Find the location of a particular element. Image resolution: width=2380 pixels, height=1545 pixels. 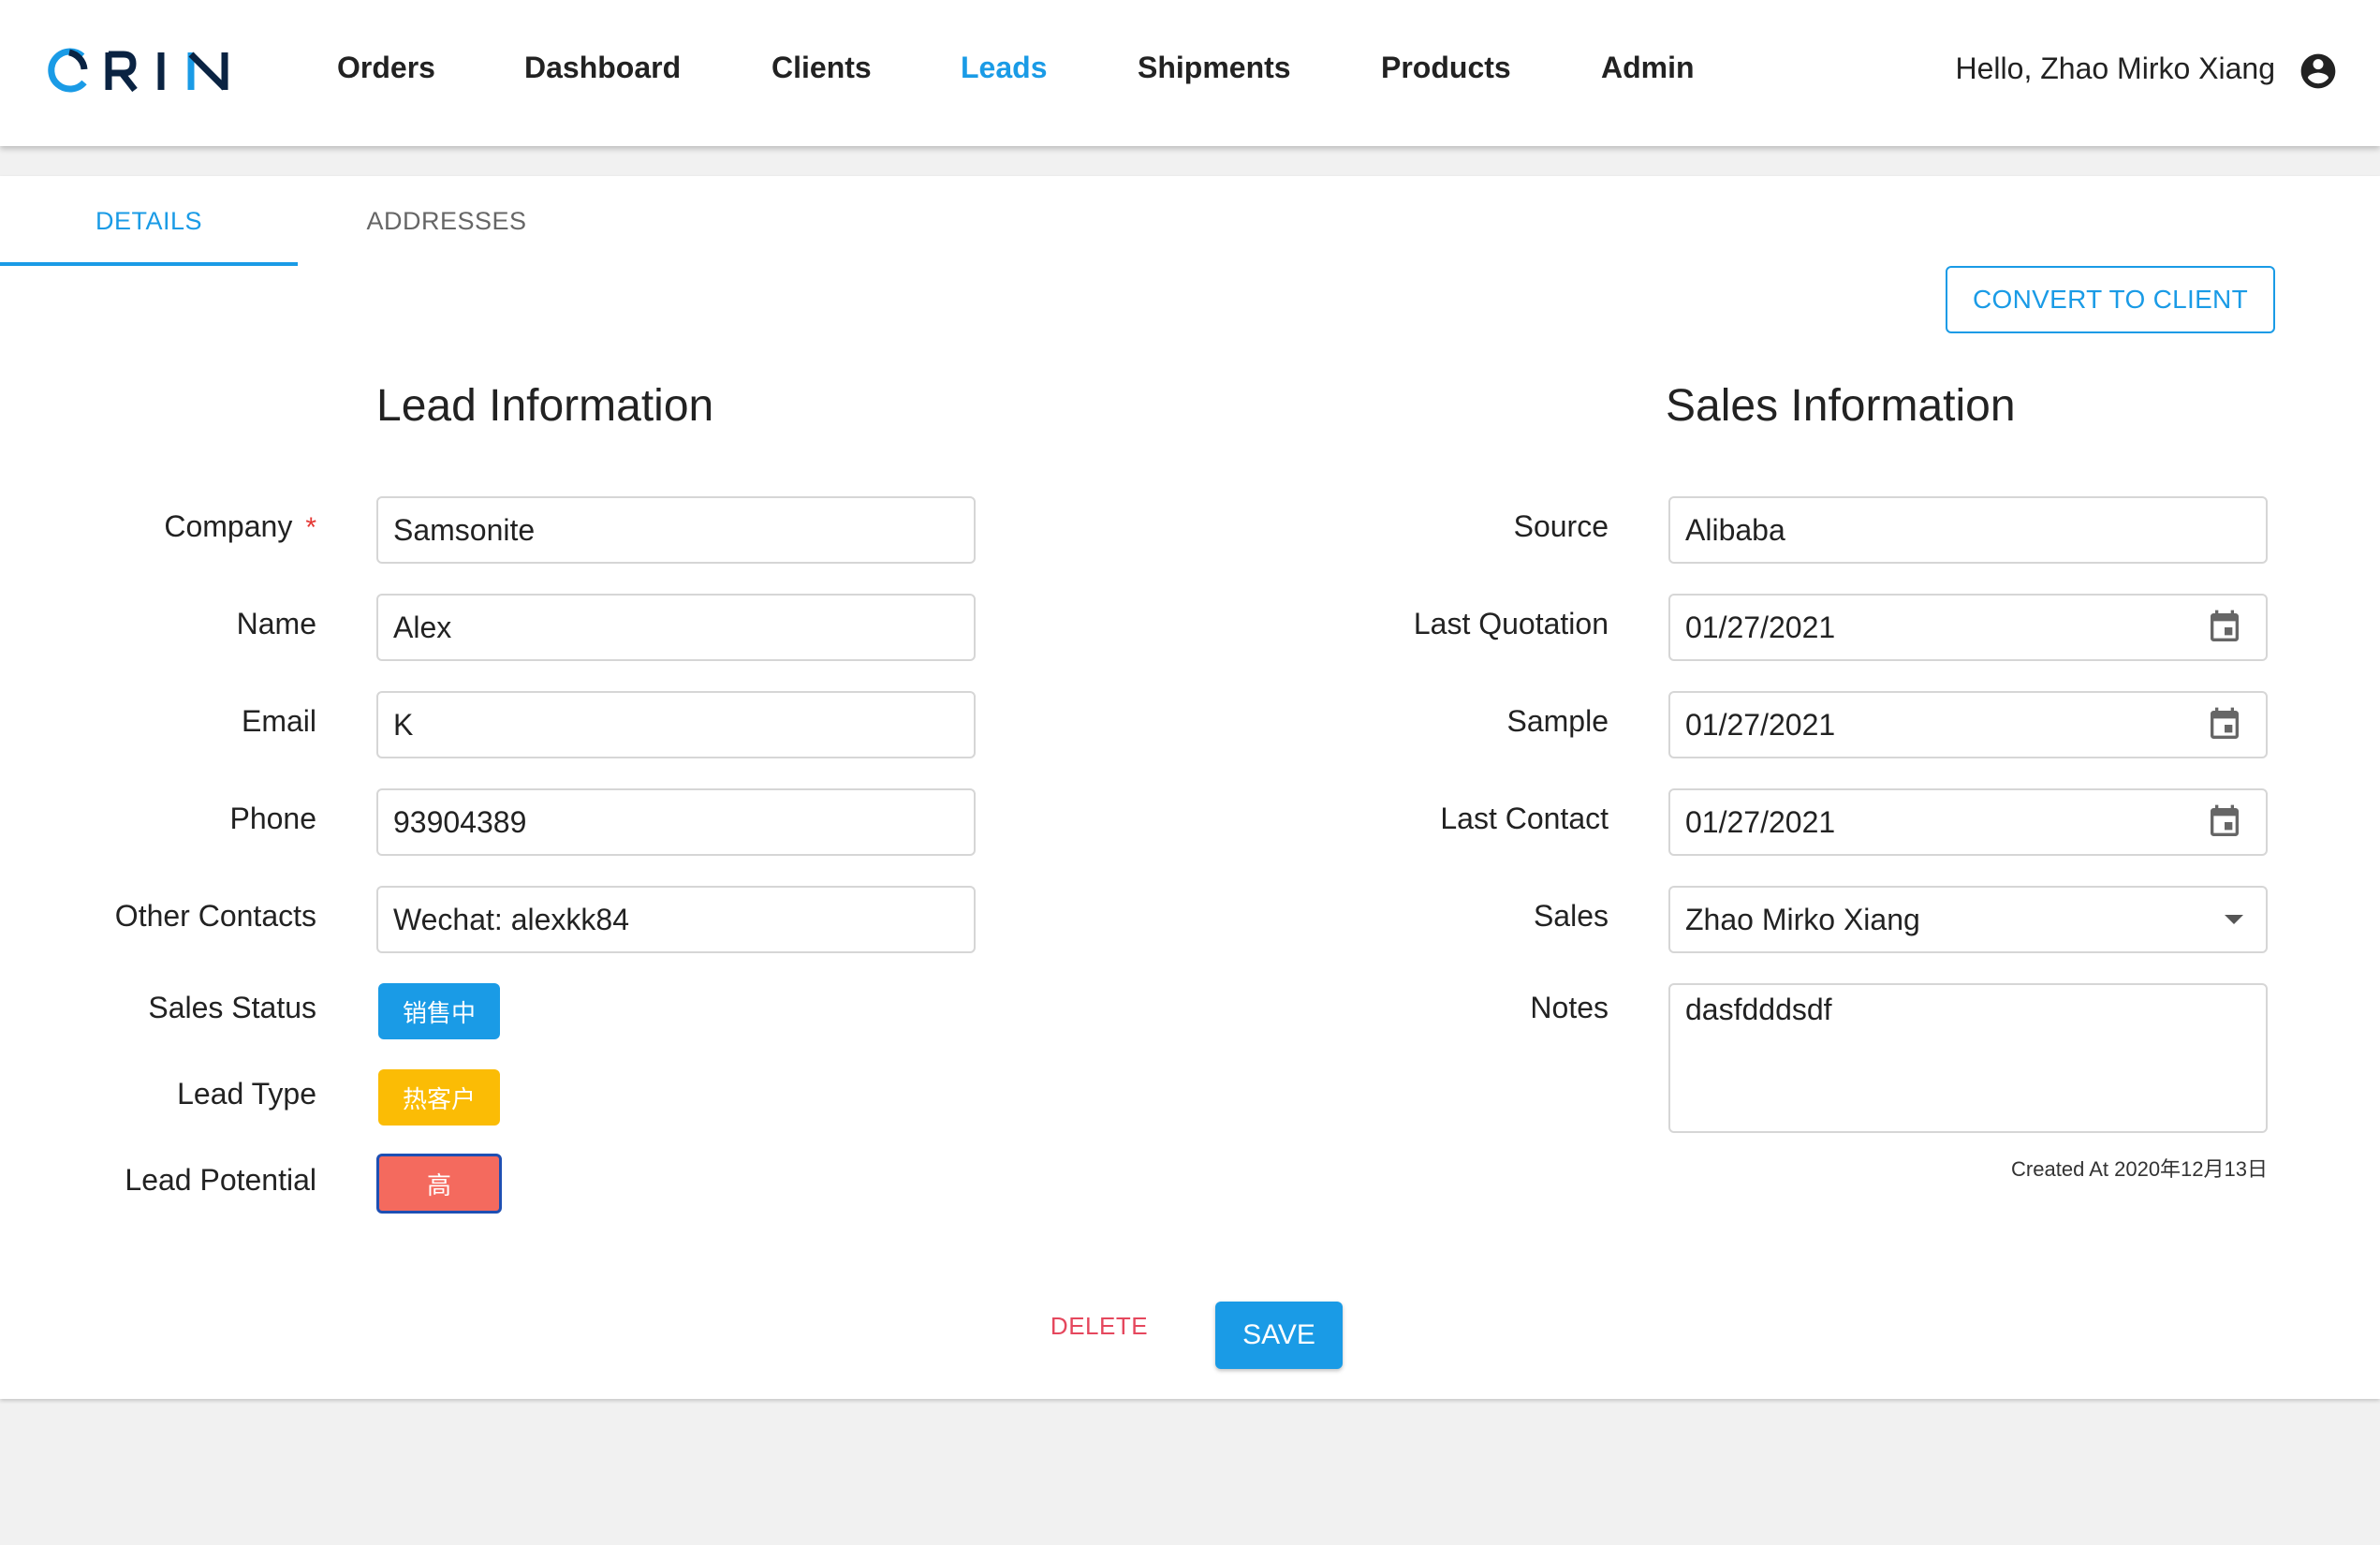

last-quotation-label: Last Quotation is located at coordinates (1511, 623).